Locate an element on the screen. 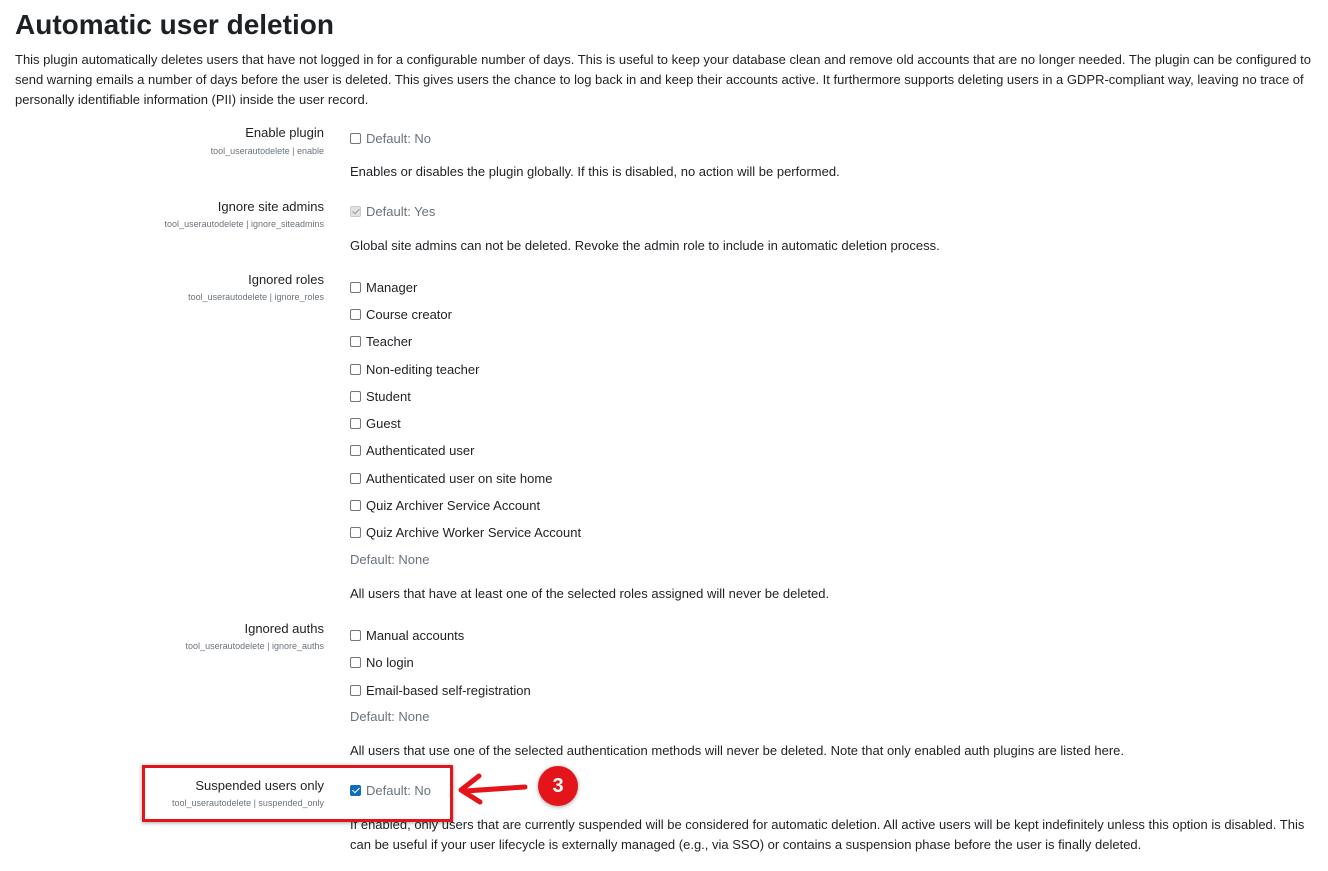  setting-key-ignore-roles: tool_userautodelete | ignore_roles is located at coordinates (256, 297).